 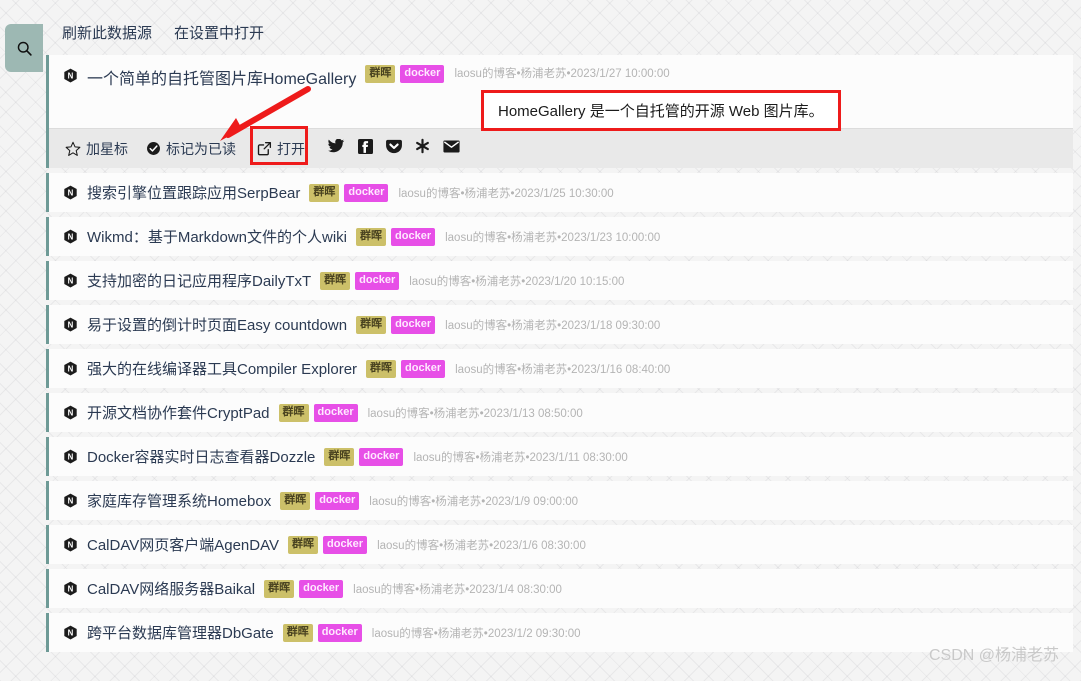 What do you see at coordinates (219, 32) in the screenshot?
I see `open-in-settings-link: 在设置中打开` at bounding box center [219, 32].